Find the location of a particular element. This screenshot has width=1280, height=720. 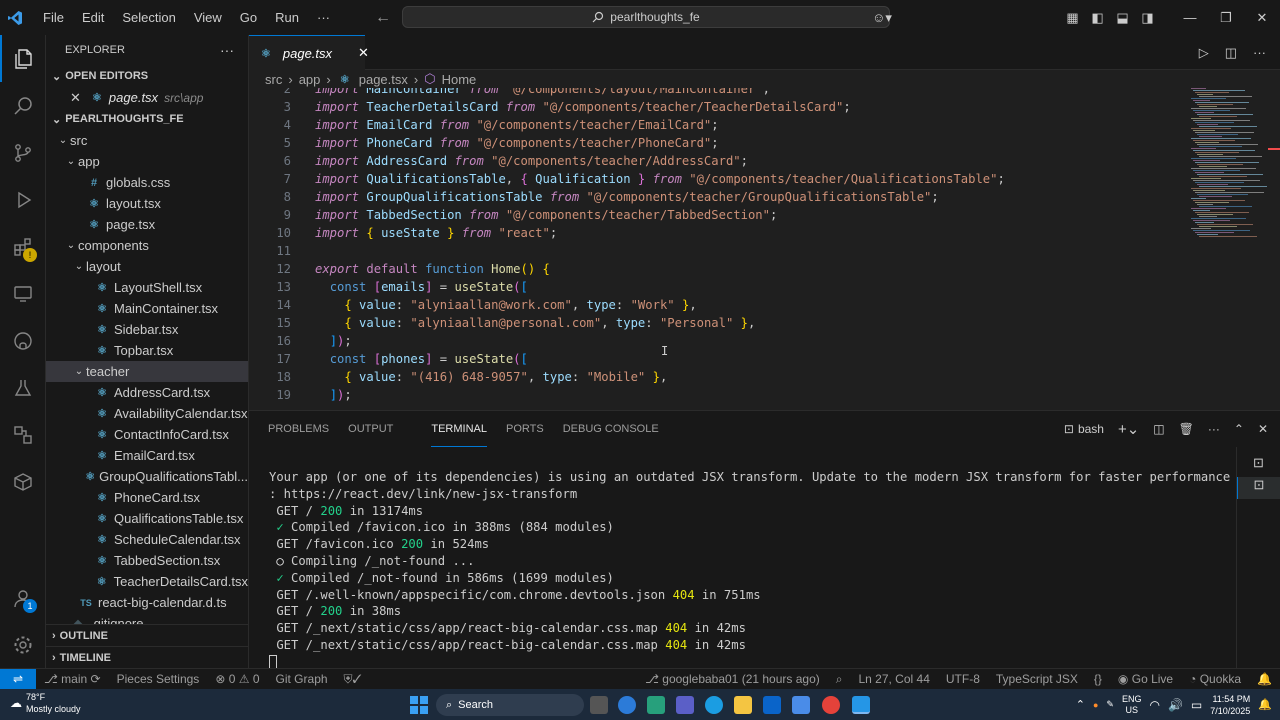

terminal-instance-icon: ⊡ is located at coordinates (1258, 466).